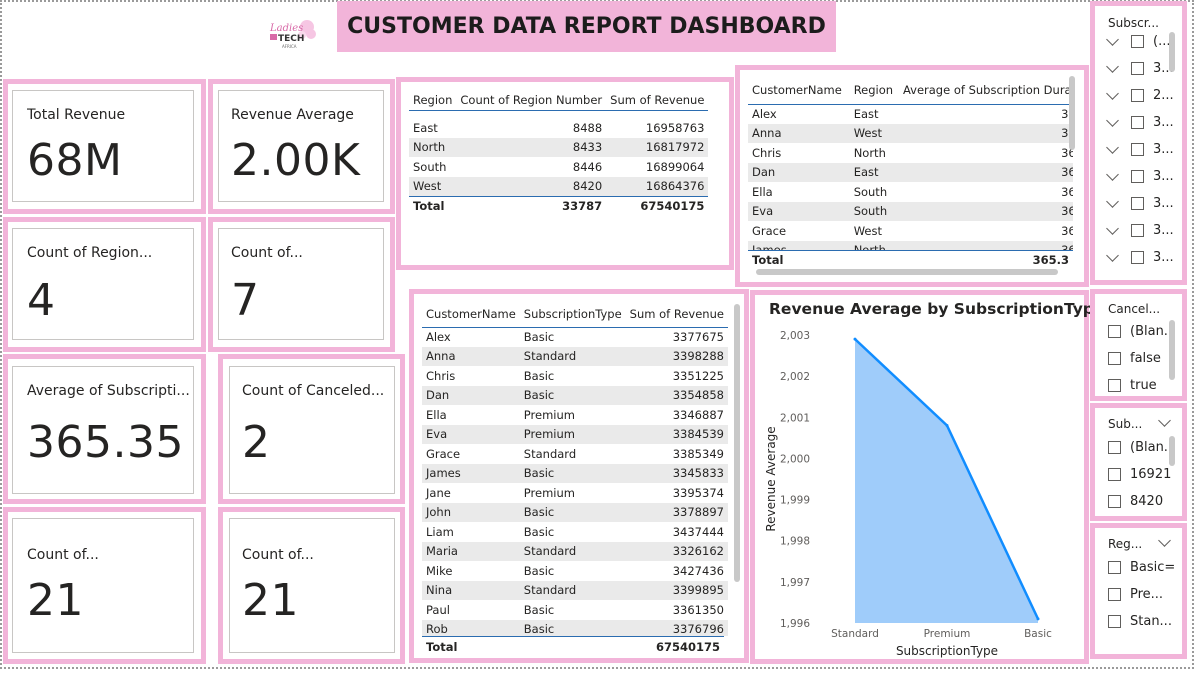  Describe the element at coordinates (103, 430) in the screenshot. I see `card-average-subscription: Average of Subscripti... 365.35` at that location.